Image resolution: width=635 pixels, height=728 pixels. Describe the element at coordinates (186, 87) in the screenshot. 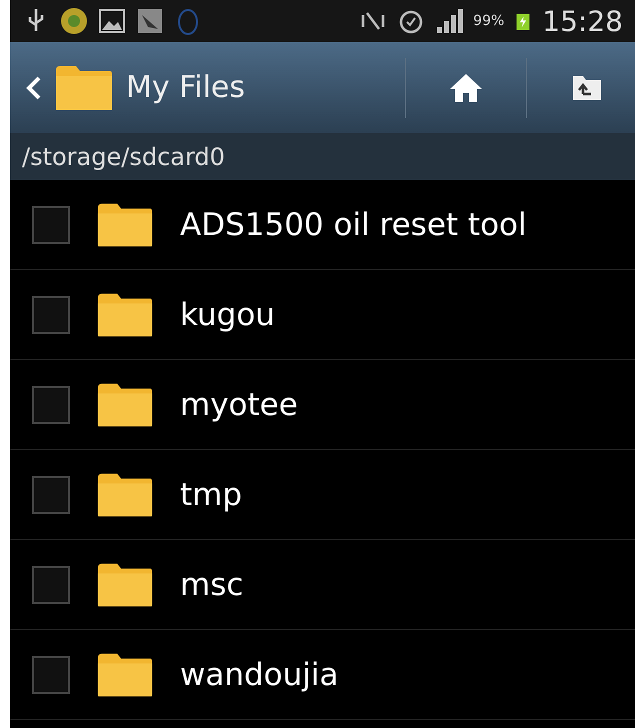

I see `app-title: My Files` at that location.